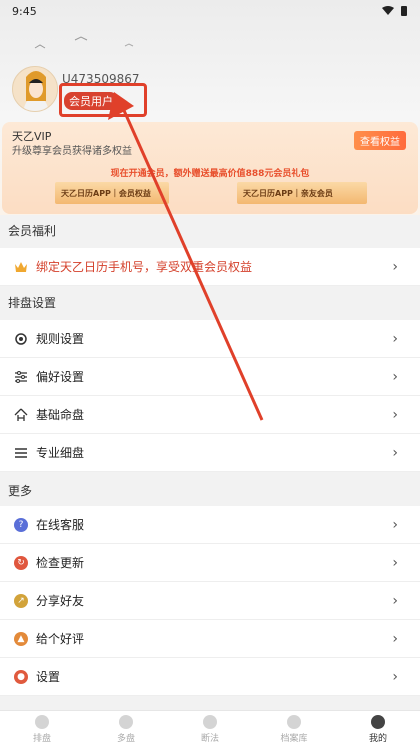 This screenshot has height=748, width=420. Describe the element at coordinates (60, 639) in the screenshot. I see `row-label: 给个好评` at that location.